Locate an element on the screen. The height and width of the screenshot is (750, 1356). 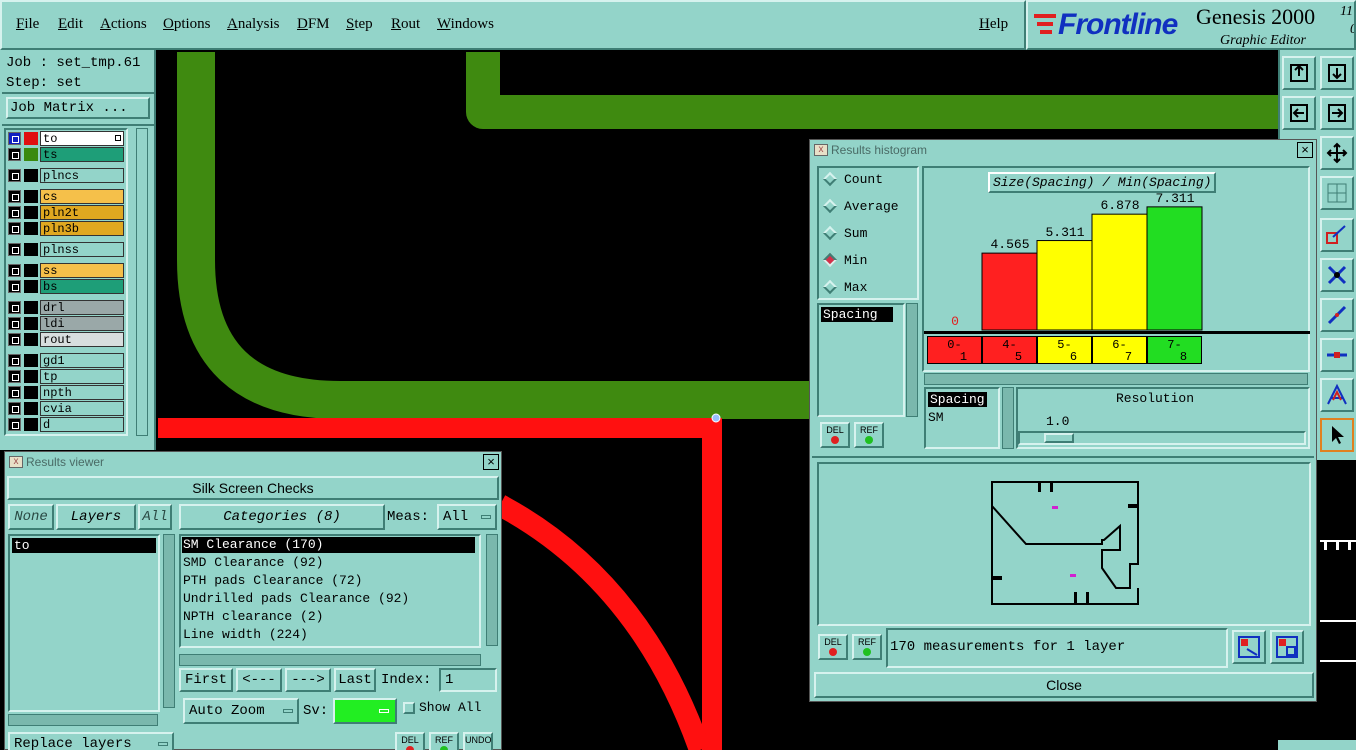
layer-row-rout: rout is located at coordinates (65, 339).